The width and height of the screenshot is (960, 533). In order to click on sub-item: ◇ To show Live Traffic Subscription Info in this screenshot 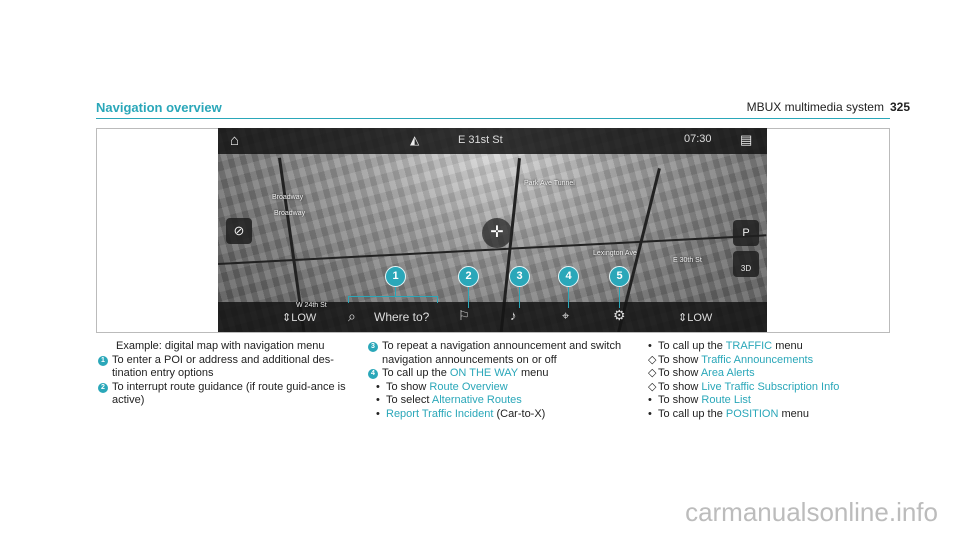, I will do `click(765, 388)`.